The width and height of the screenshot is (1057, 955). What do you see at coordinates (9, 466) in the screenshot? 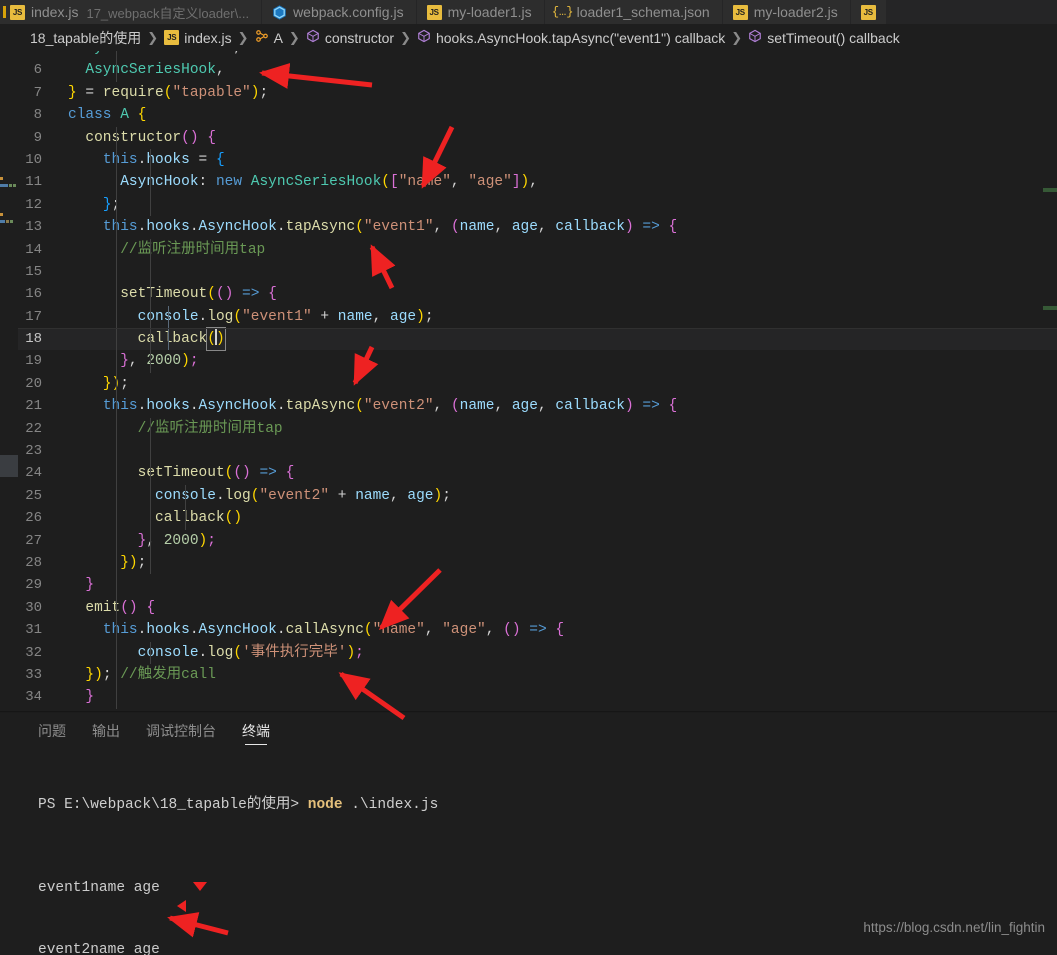
I see `minimap-slider` at bounding box center [9, 466].